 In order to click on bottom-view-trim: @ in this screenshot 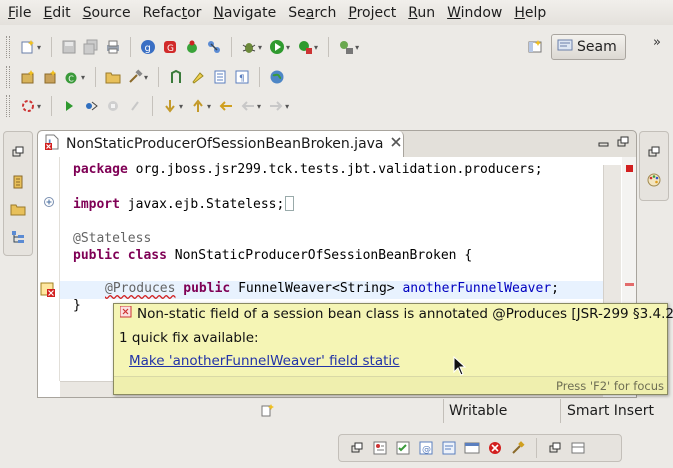, I will do `click(480, 448)`.